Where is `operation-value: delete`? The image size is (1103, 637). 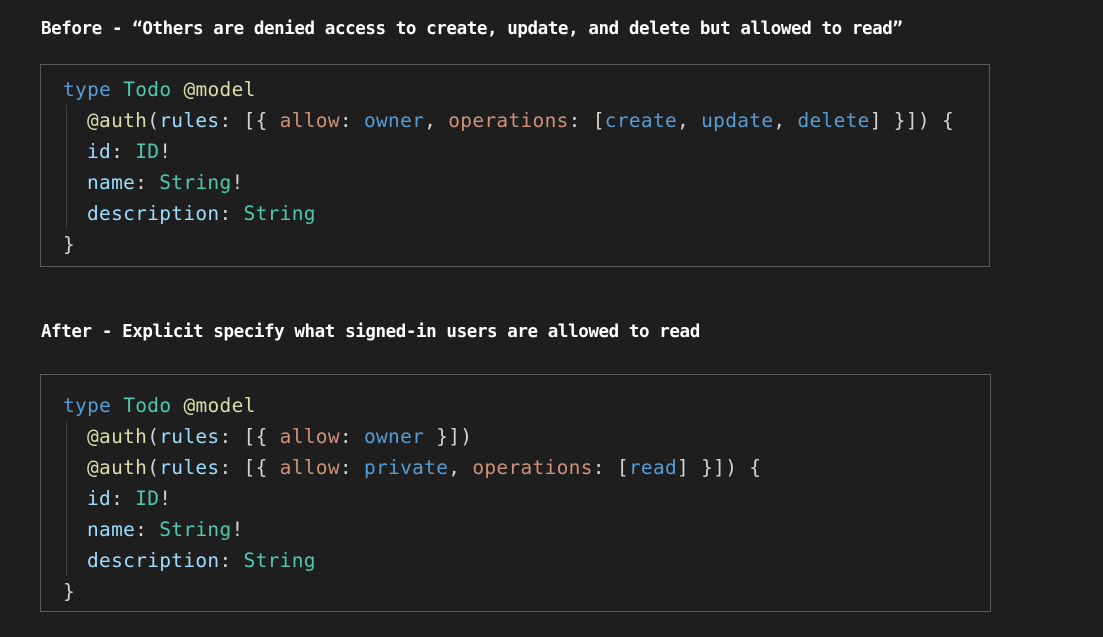 operation-value: delete is located at coordinates (833, 120).